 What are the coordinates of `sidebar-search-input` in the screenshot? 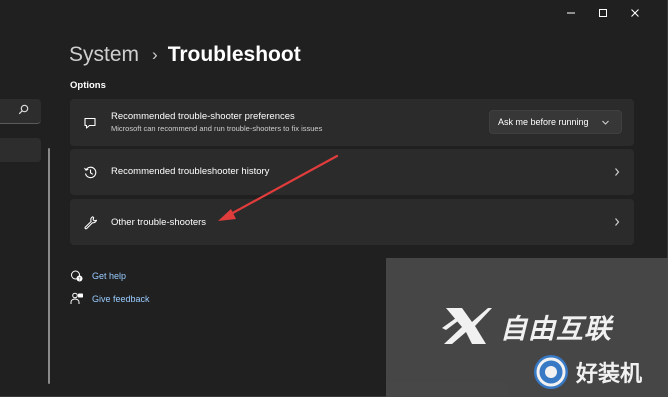 It's located at (20, 111).